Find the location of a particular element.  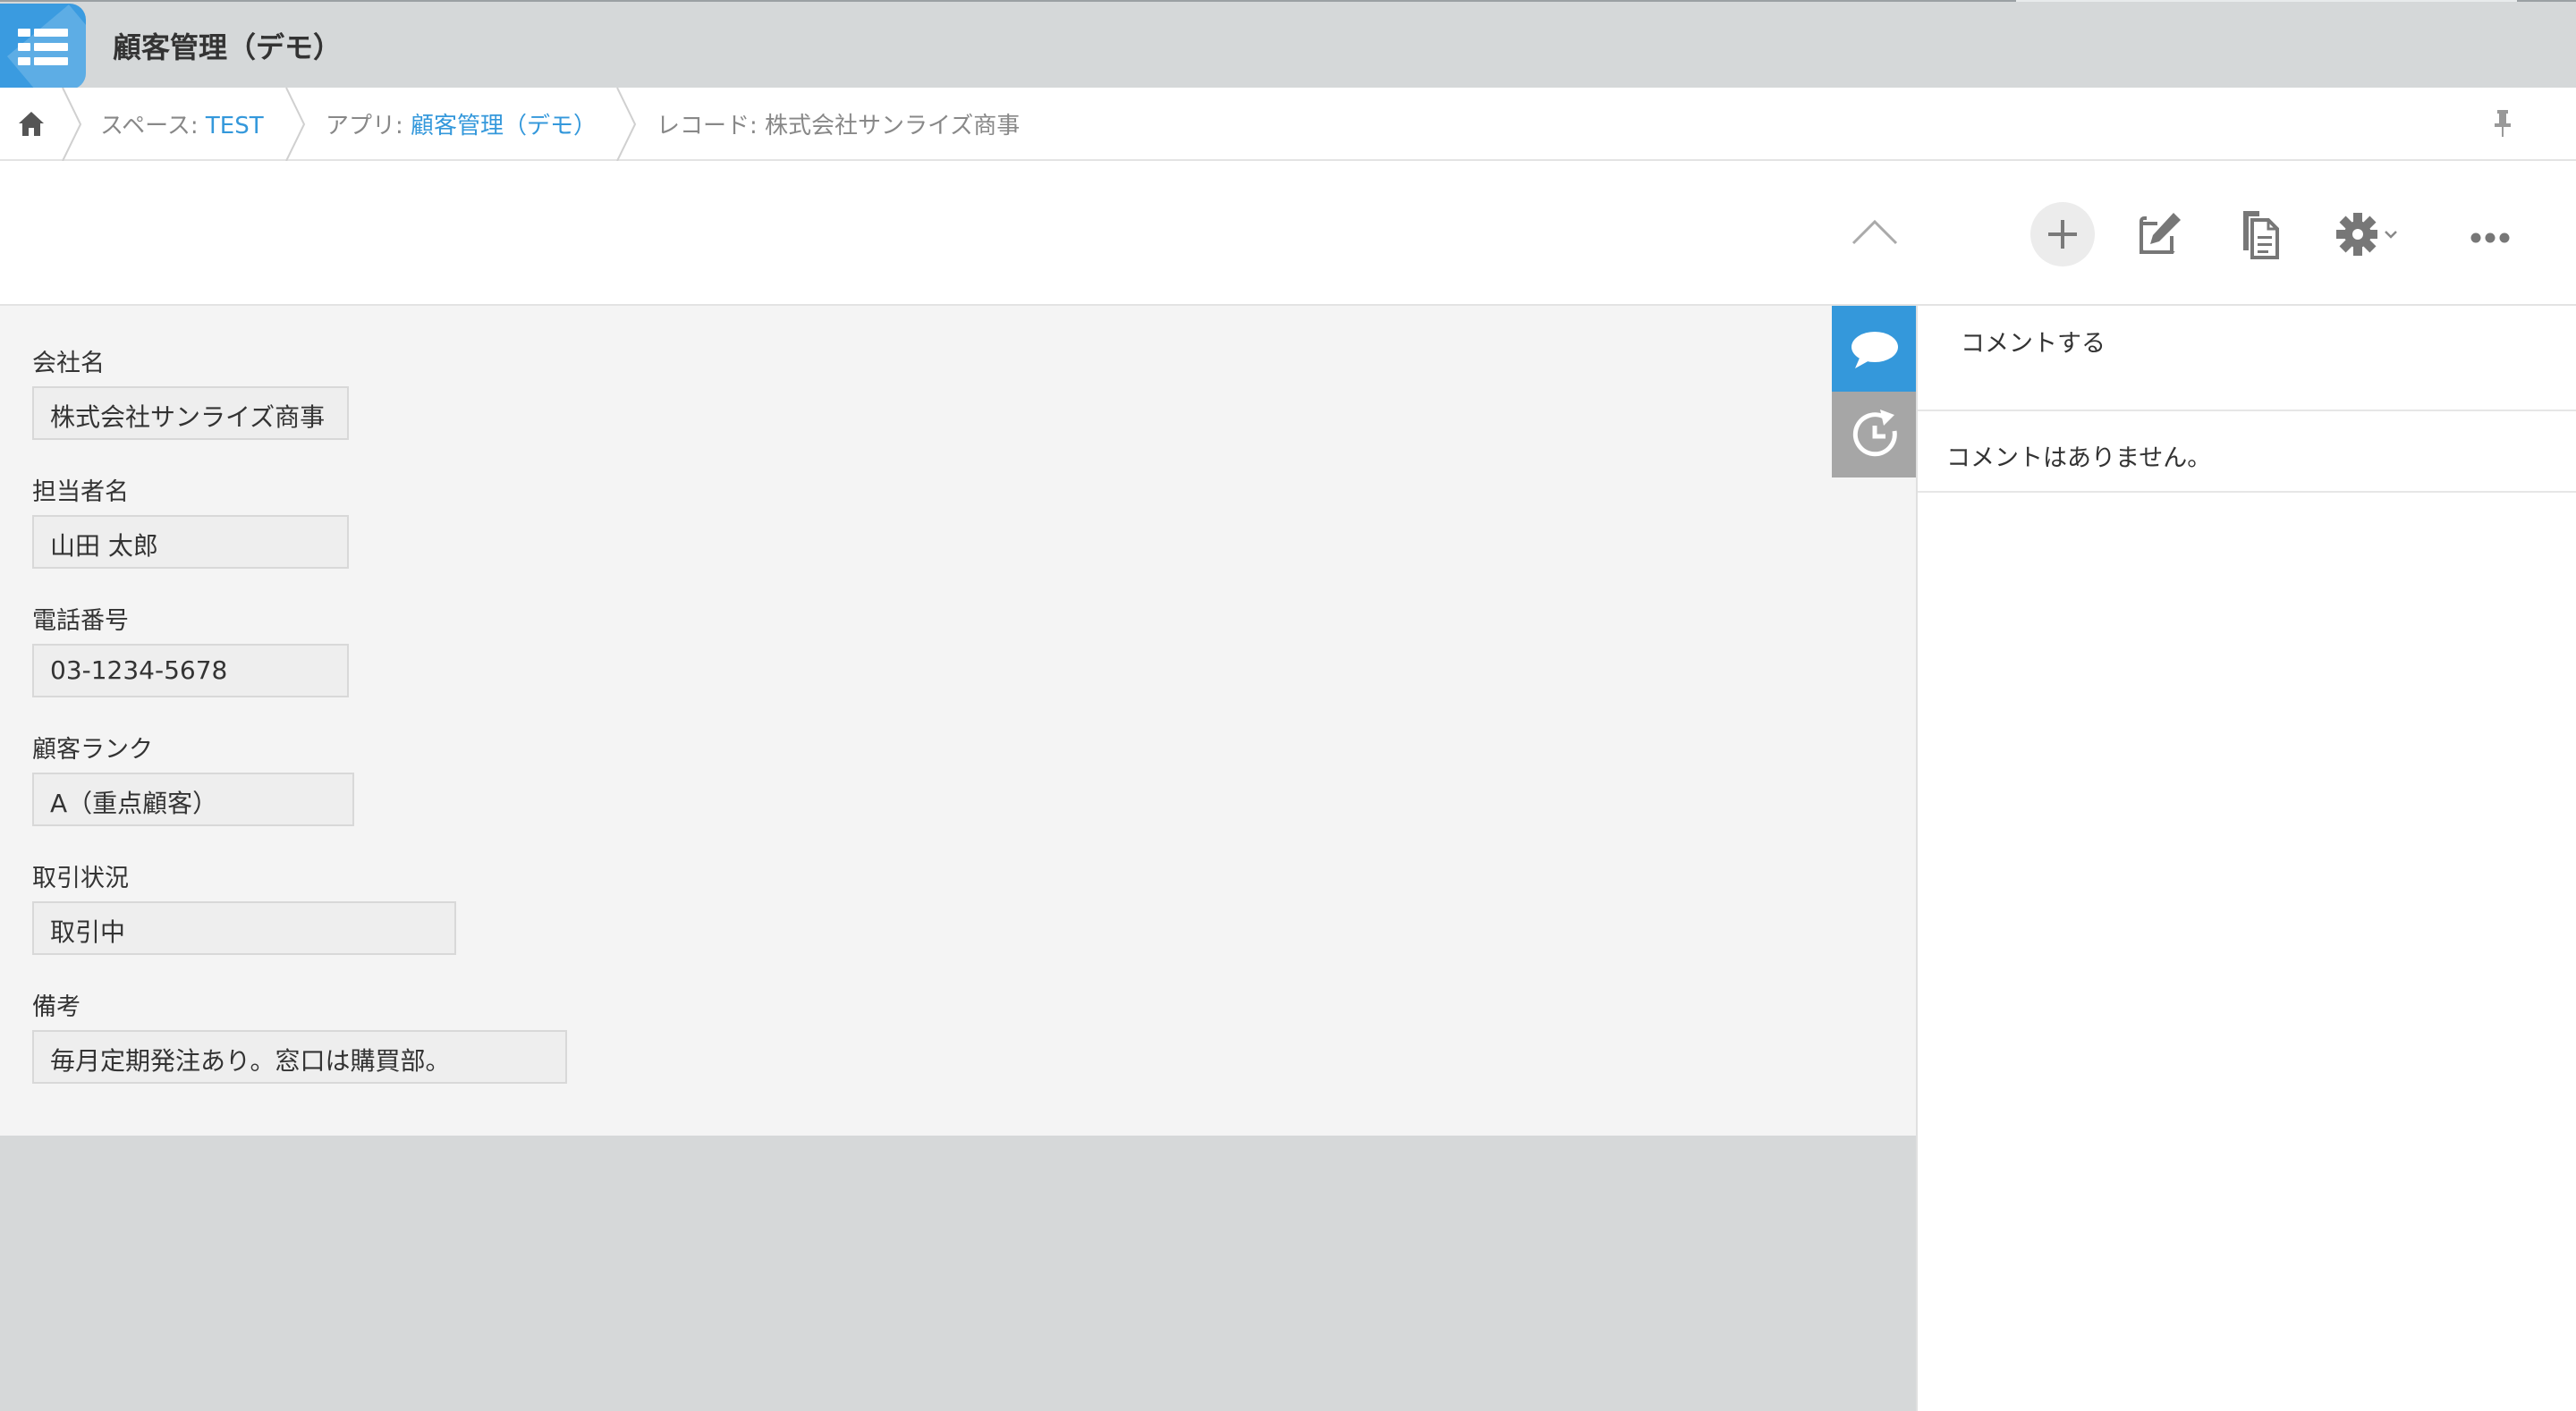

field-value-rank: A（重点顧客） is located at coordinates (193, 799).